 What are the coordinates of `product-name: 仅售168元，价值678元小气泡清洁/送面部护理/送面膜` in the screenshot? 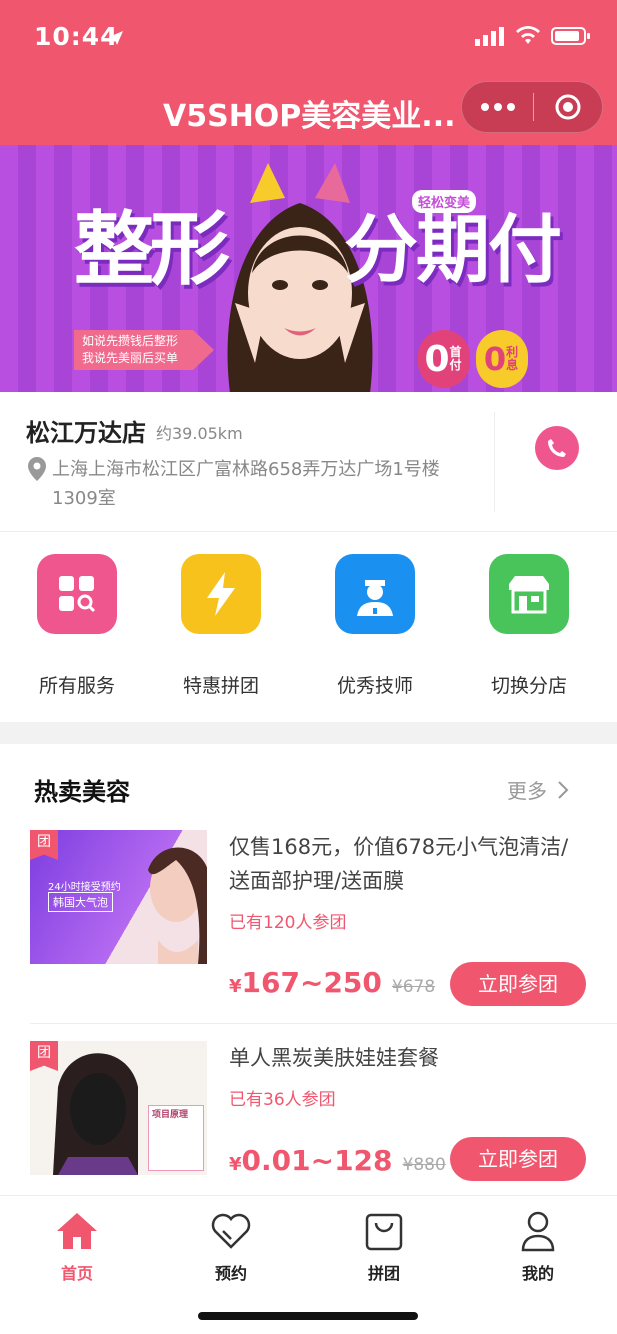 It's located at (399, 864).